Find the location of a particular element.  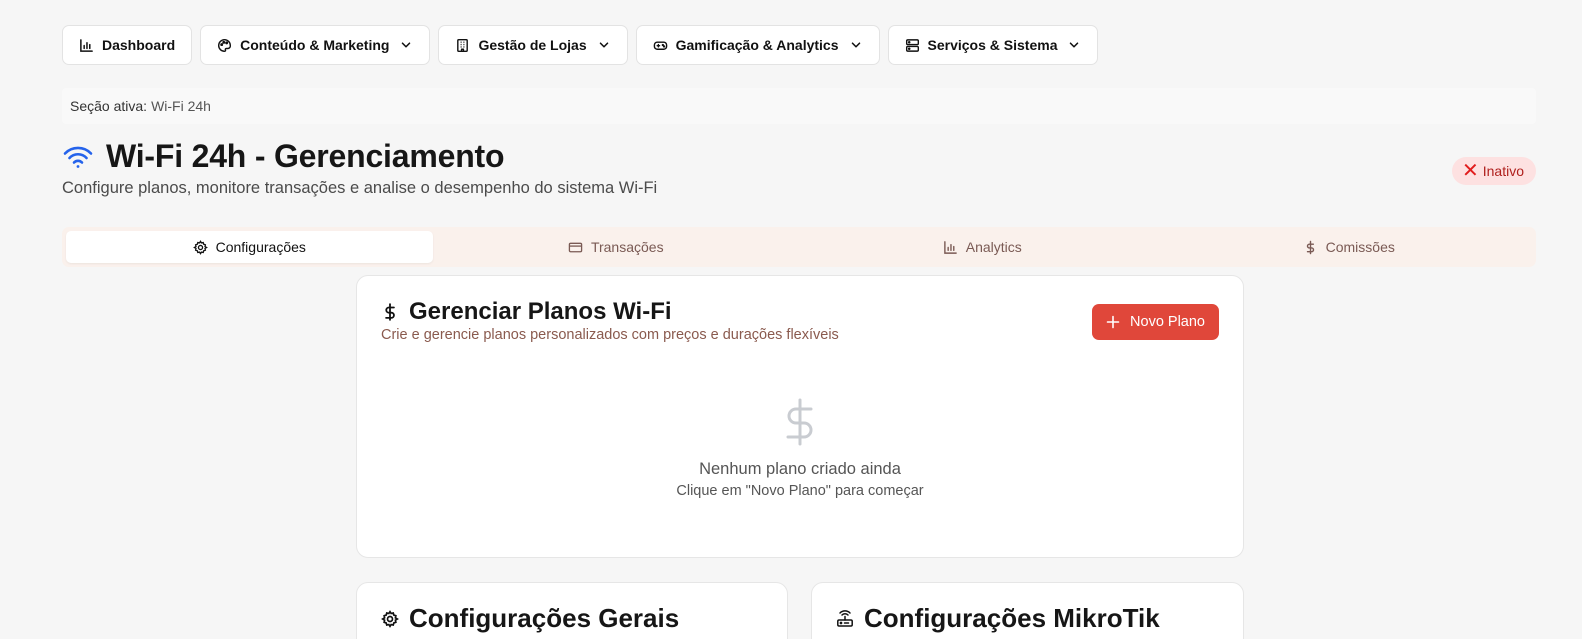

wifi-icon is located at coordinates (78, 157).